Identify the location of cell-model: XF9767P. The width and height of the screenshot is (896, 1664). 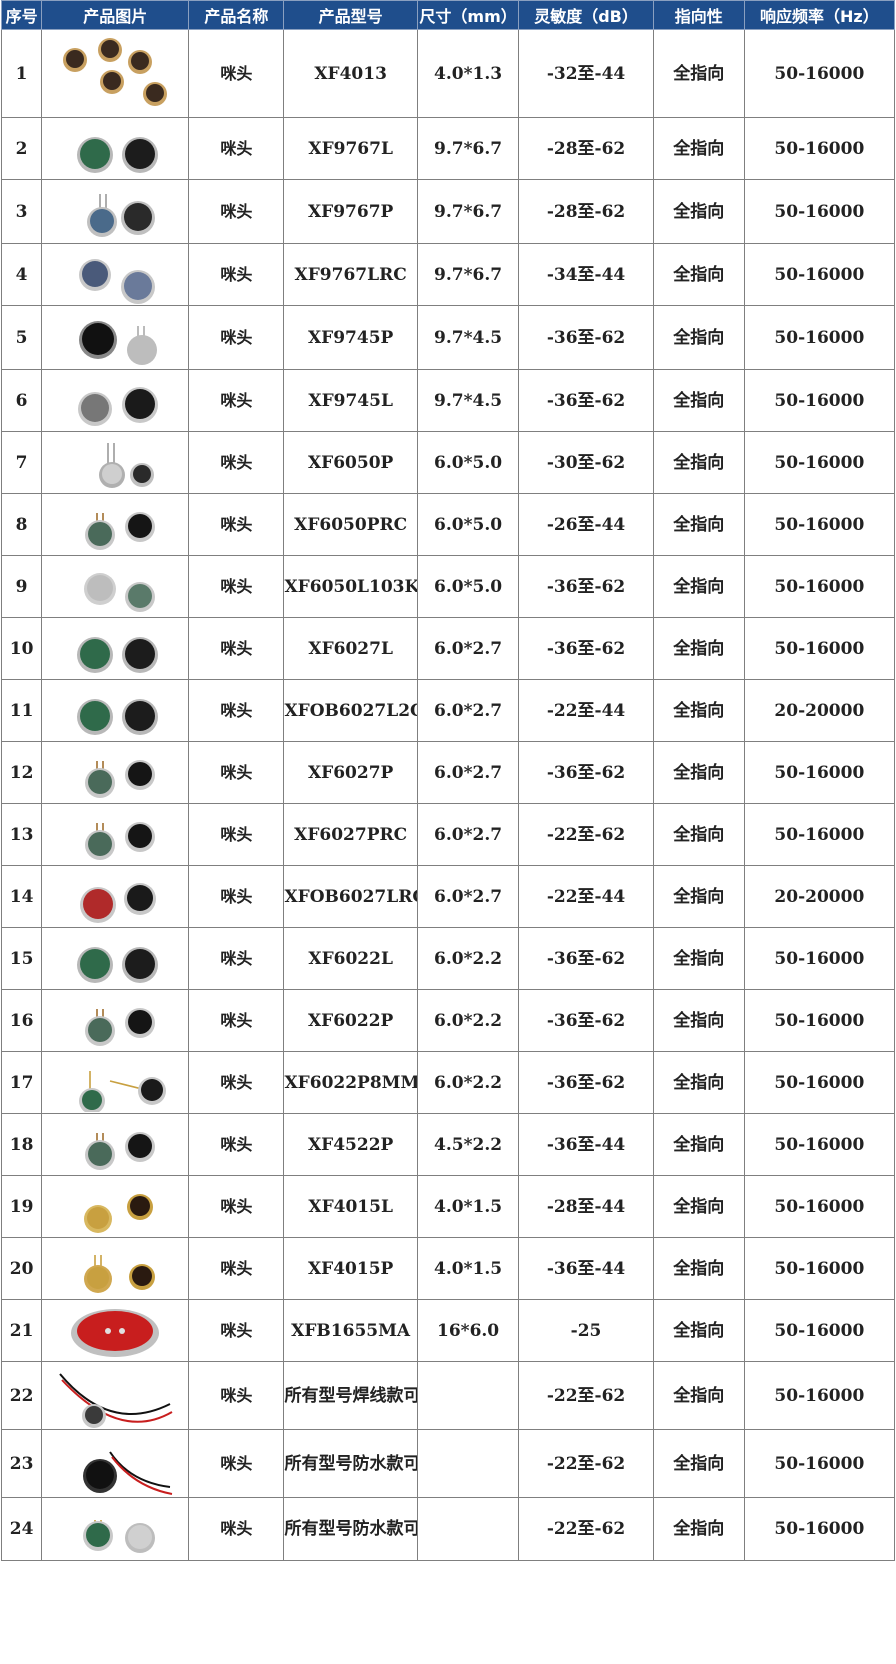
(350, 211).